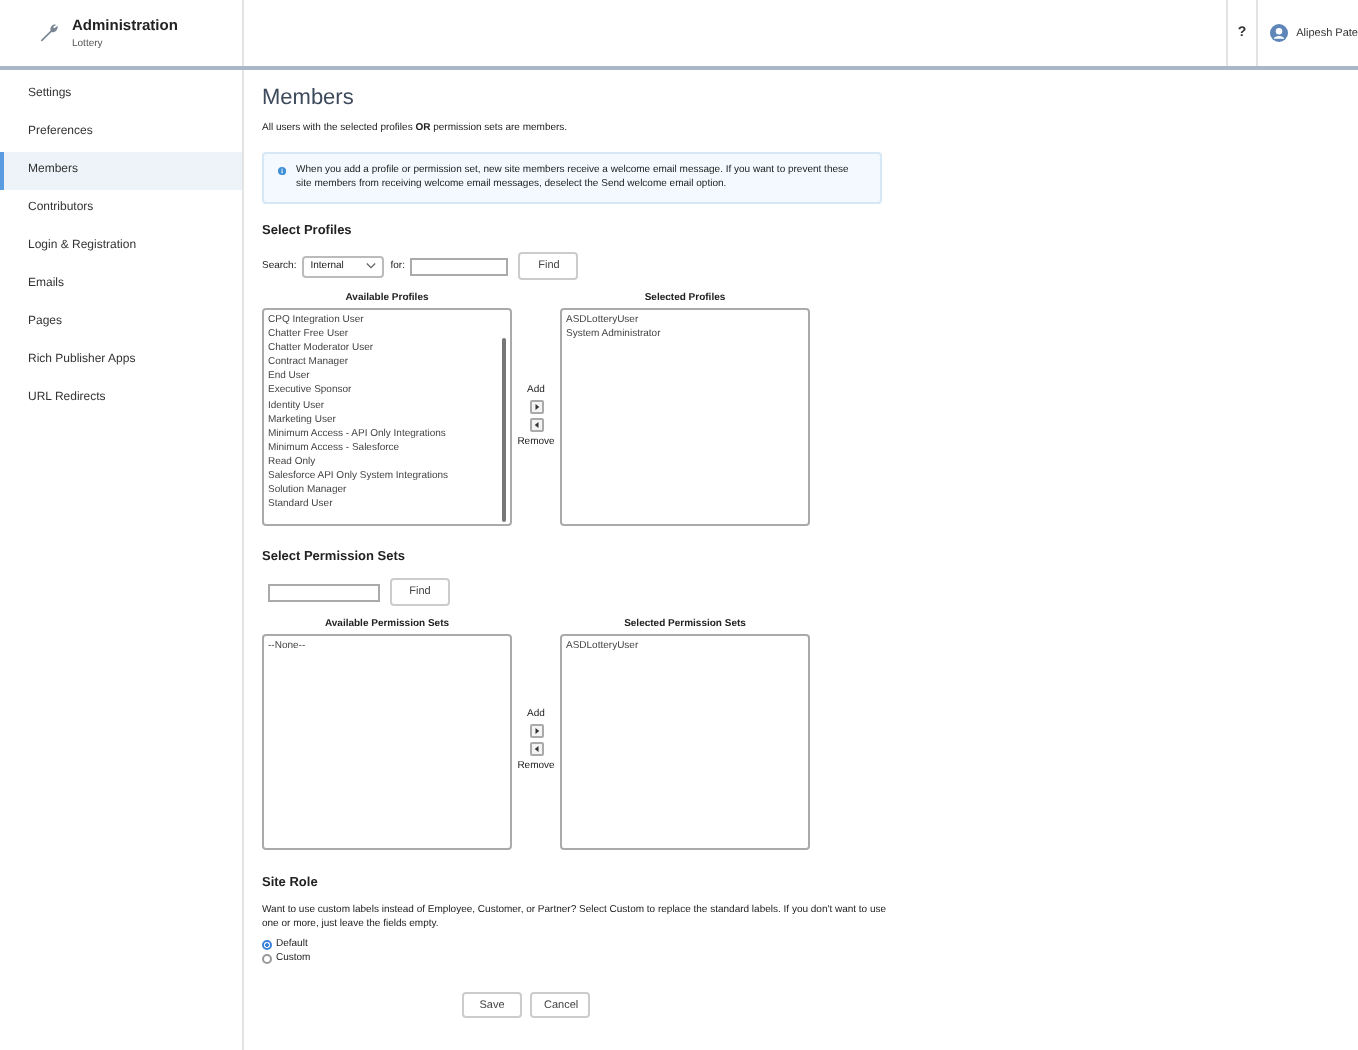  I want to click on chevron-icon, so click(371, 266).